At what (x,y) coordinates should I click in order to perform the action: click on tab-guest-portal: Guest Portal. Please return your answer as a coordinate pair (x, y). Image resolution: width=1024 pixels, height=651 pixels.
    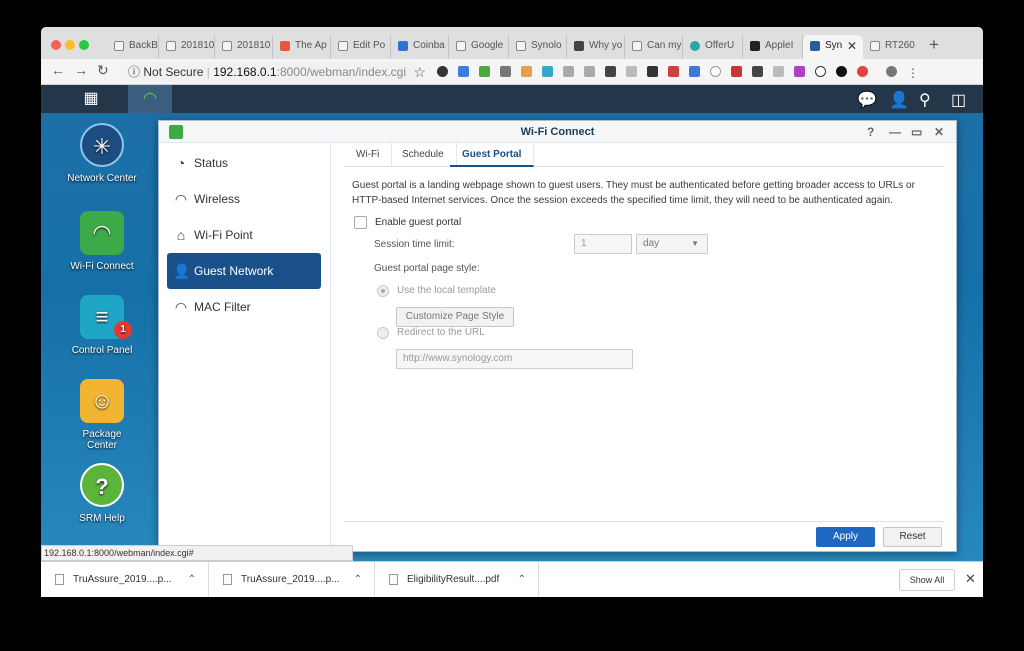
    Looking at the image, I should click on (492, 155).